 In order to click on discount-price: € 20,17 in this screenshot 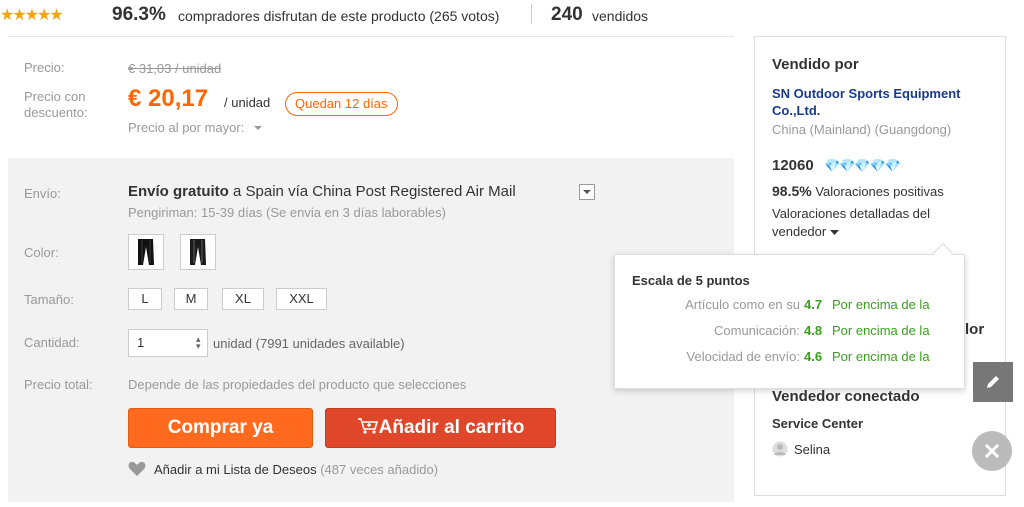, I will do `click(168, 98)`.